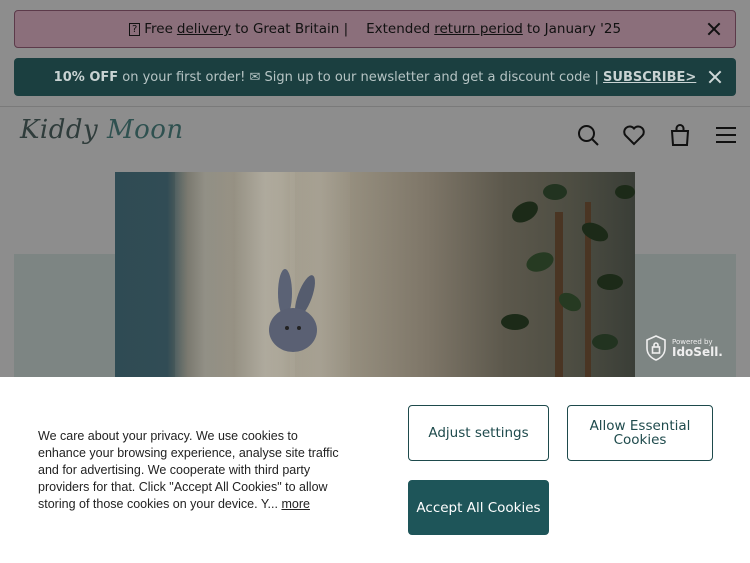  What do you see at coordinates (158, 29) in the screenshot?
I see `promo-free-text: Free` at bounding box center [158, 29].